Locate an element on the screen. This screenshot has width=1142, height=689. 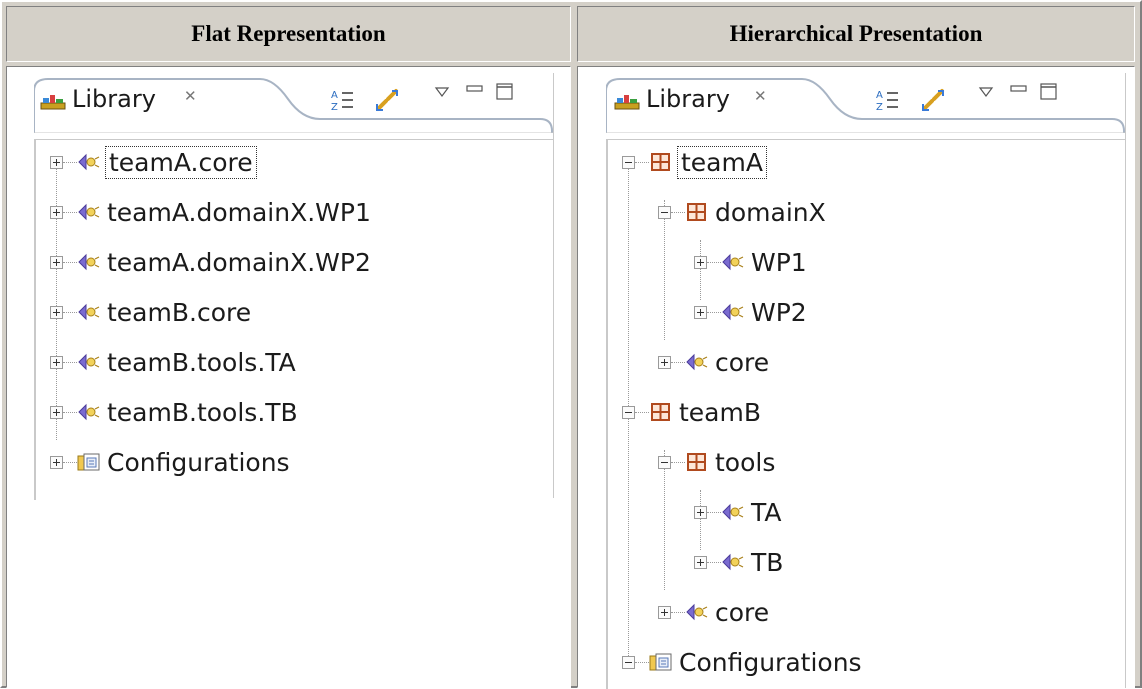
header-cell-flat: Flat Representation is located at coordinates (288, 34).